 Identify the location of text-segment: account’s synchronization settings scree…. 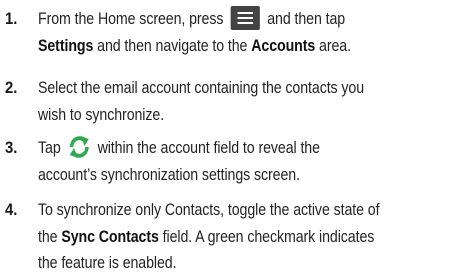
(169, 174).